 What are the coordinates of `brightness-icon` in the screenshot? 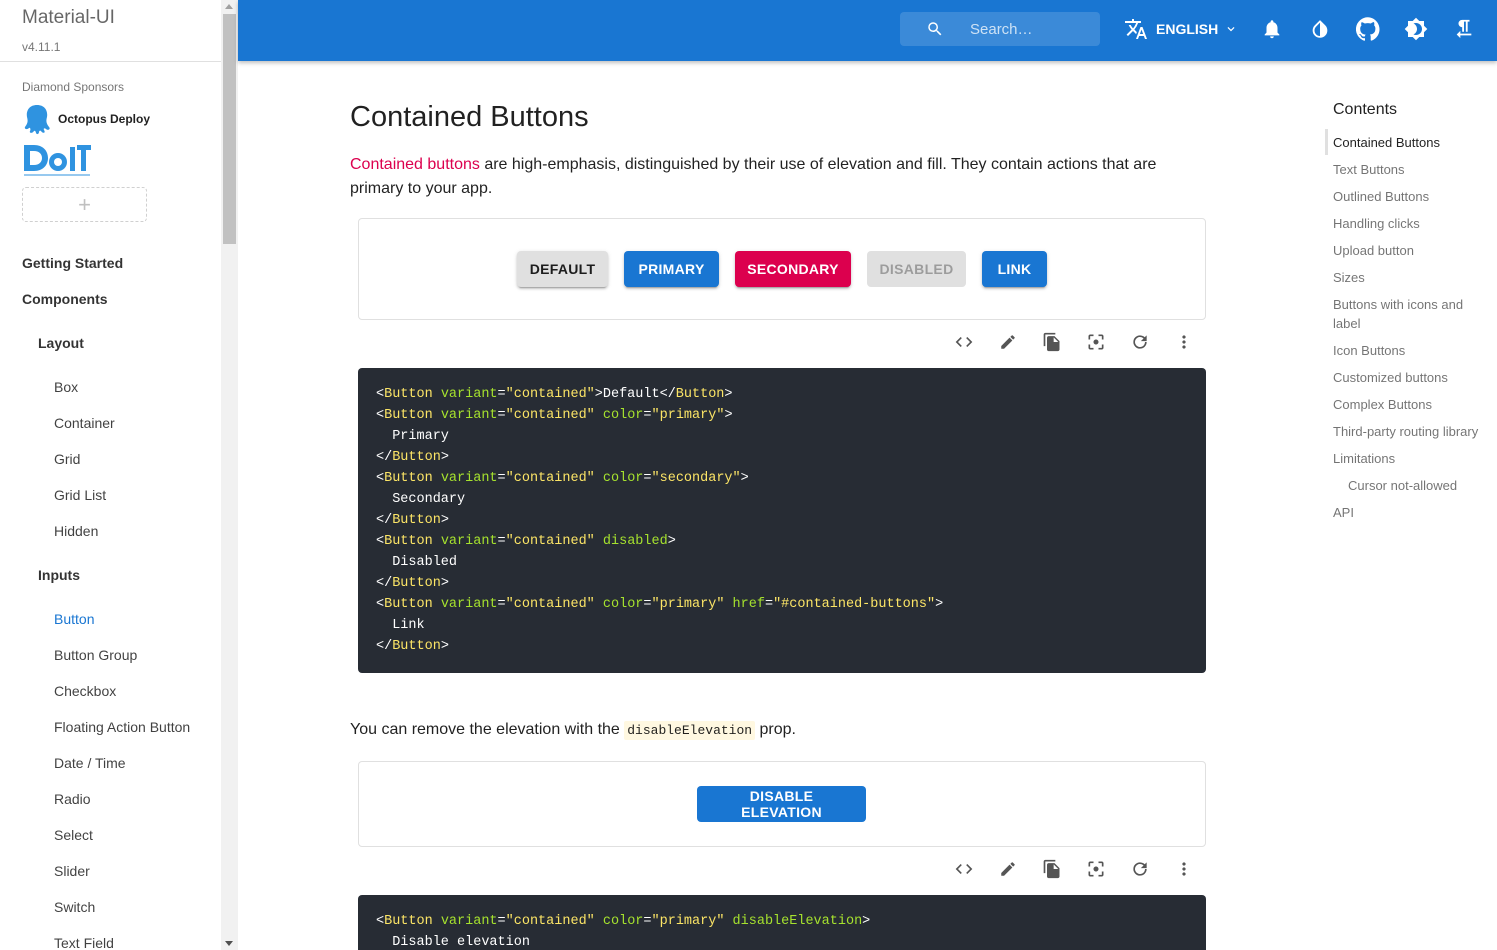 It's located at (1416, 29).